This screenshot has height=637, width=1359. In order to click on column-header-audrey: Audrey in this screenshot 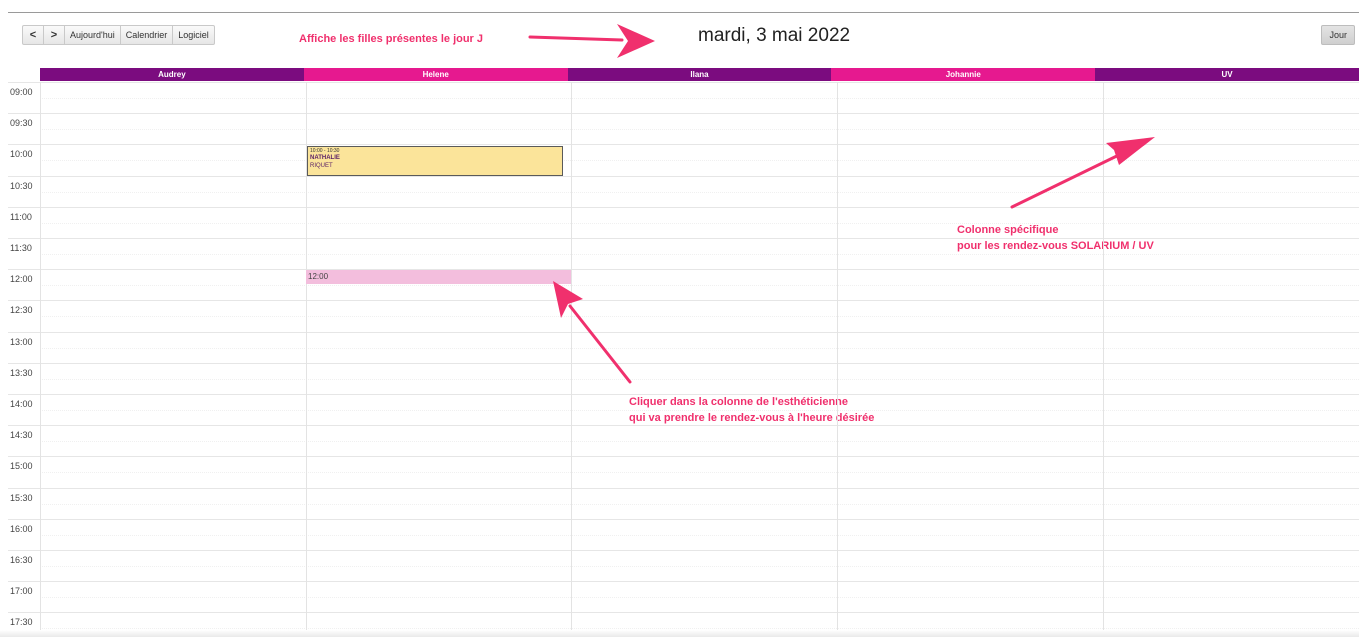, I will do `click(172, 74)`.